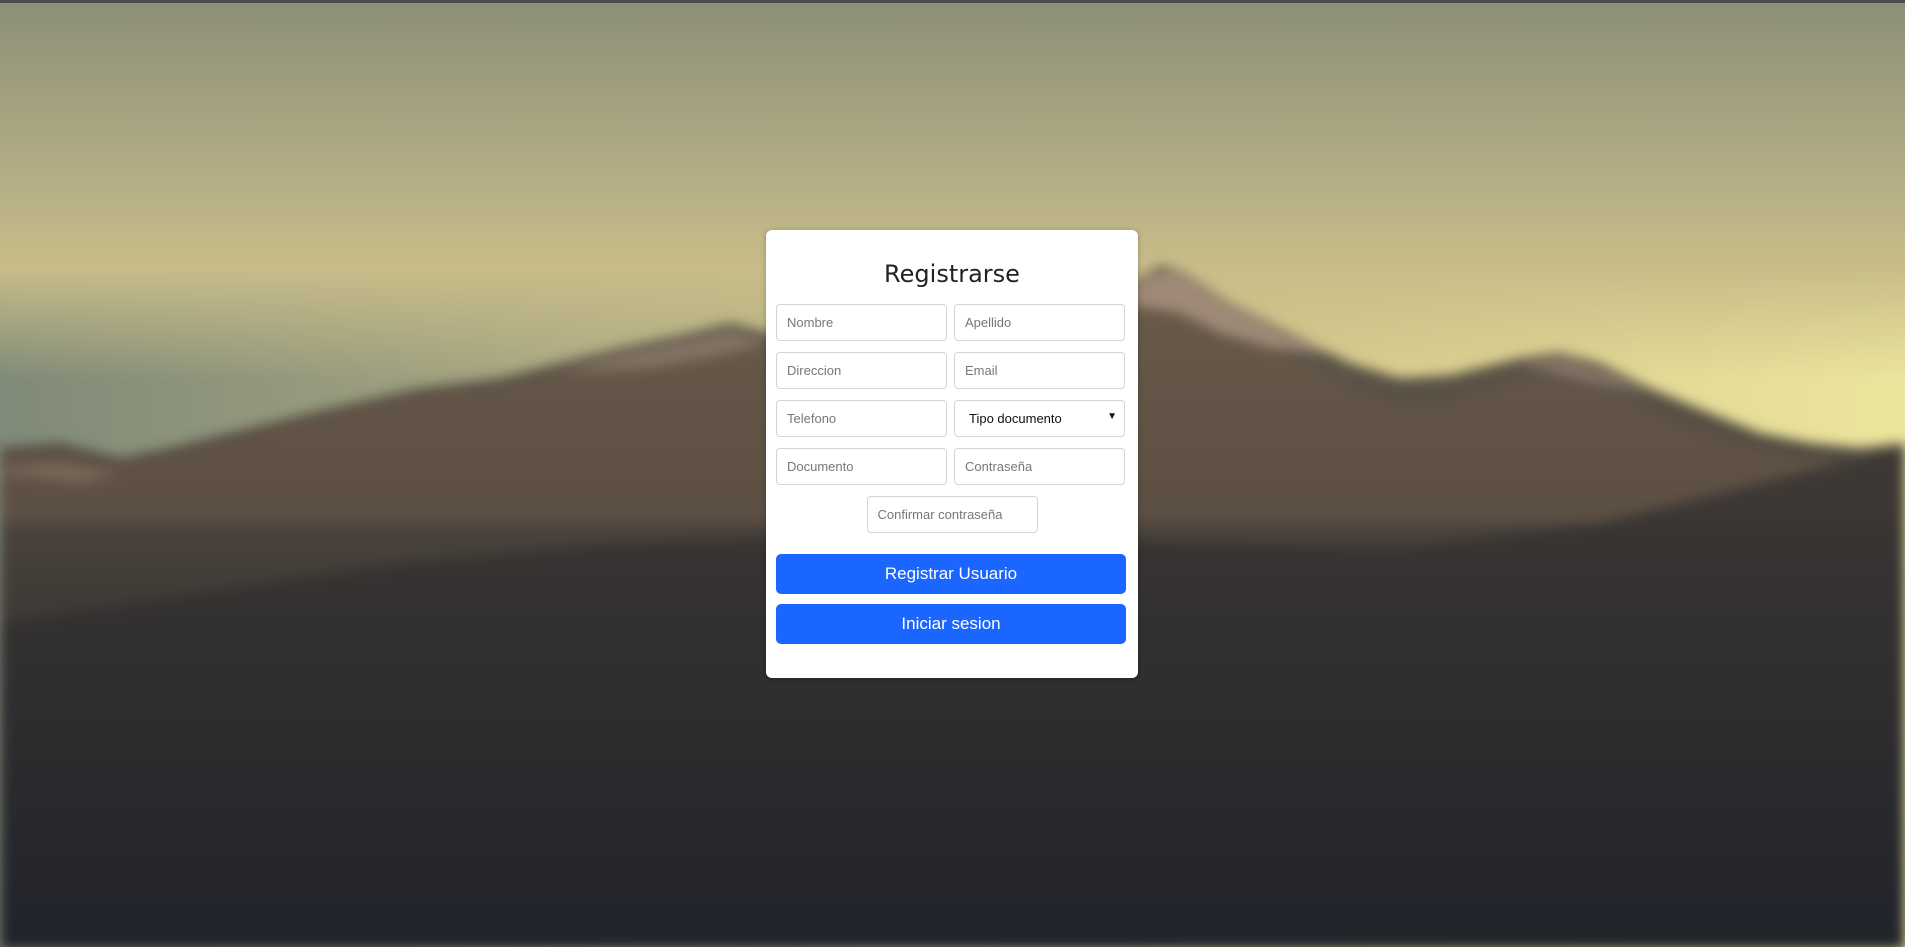 The width and height of the screenshot is (1905, 947). I want to click on form-title: Registrarse, so click(952, 274).